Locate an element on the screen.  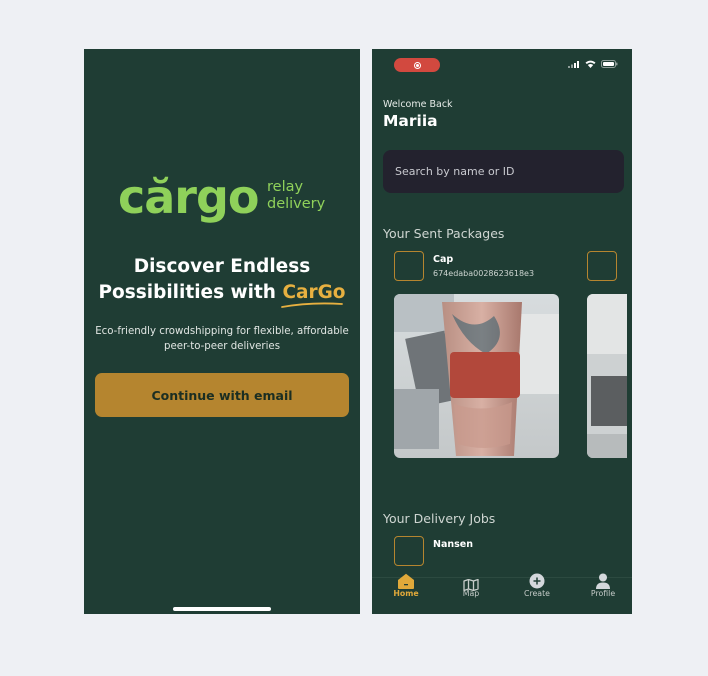
headline-line2: Possibilities with CarGo is located at coordinates (222, 294).